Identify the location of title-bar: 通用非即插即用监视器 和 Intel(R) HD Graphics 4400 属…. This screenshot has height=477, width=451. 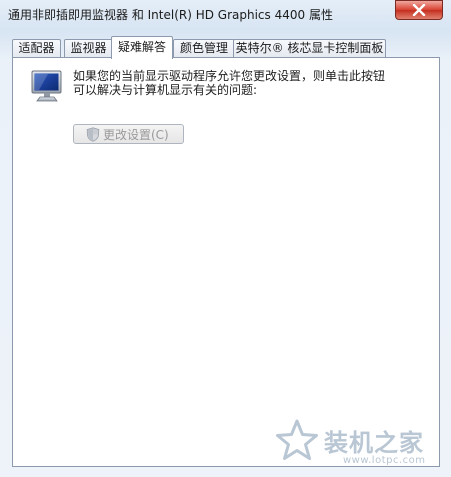
(225, 15).